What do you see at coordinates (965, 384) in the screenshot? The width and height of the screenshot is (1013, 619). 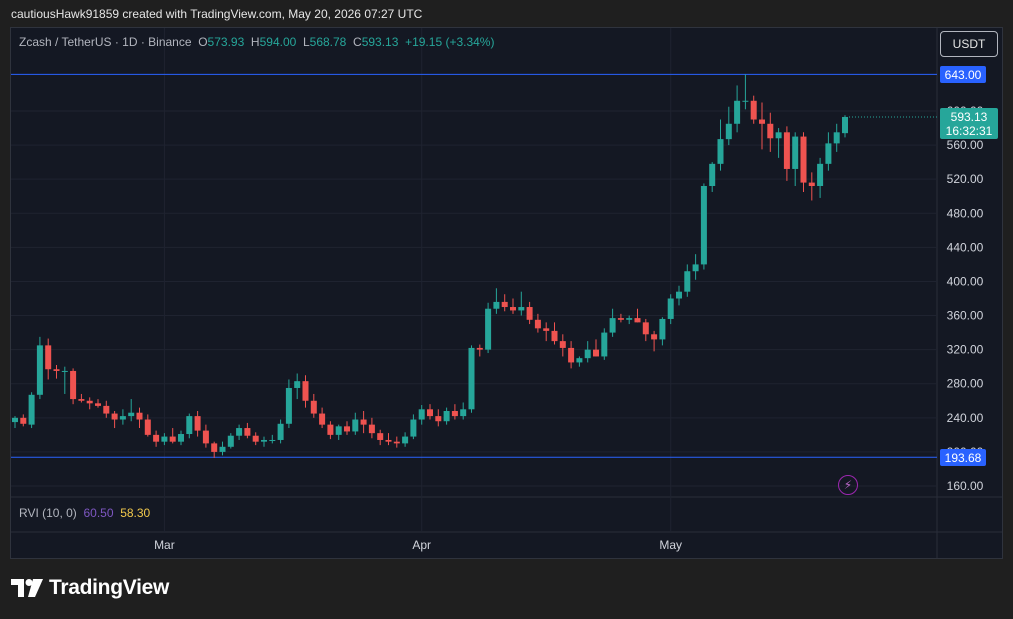 I see `y-tick-label: 280.00` at bounding box center [965, 384].